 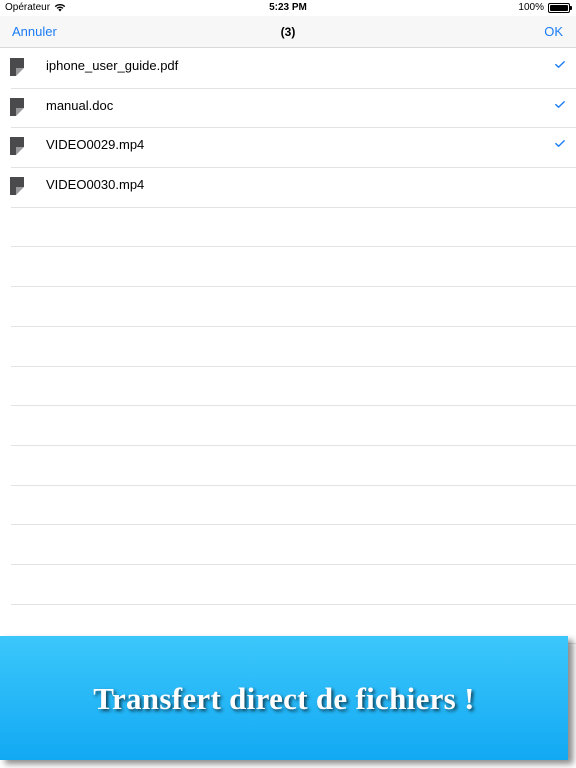 I want to click on status-time: 5:23 PM, so click(x=288, y=7).